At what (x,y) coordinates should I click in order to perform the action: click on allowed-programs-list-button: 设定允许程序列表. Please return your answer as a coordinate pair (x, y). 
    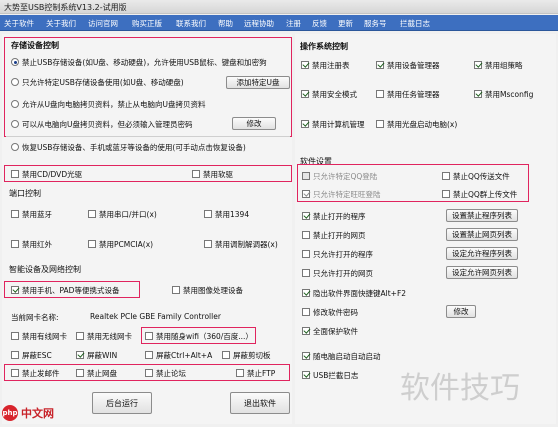
    Looking at the image, I should click on (482, 253).